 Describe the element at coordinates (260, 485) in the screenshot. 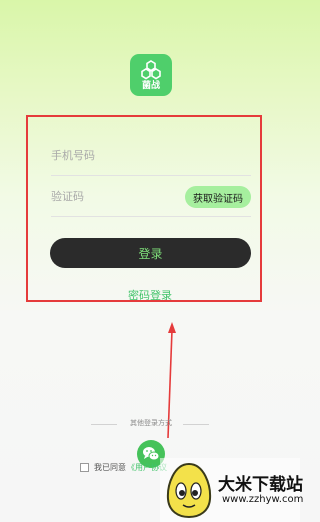

I see `watermark-title: 大米下载站` at that location.